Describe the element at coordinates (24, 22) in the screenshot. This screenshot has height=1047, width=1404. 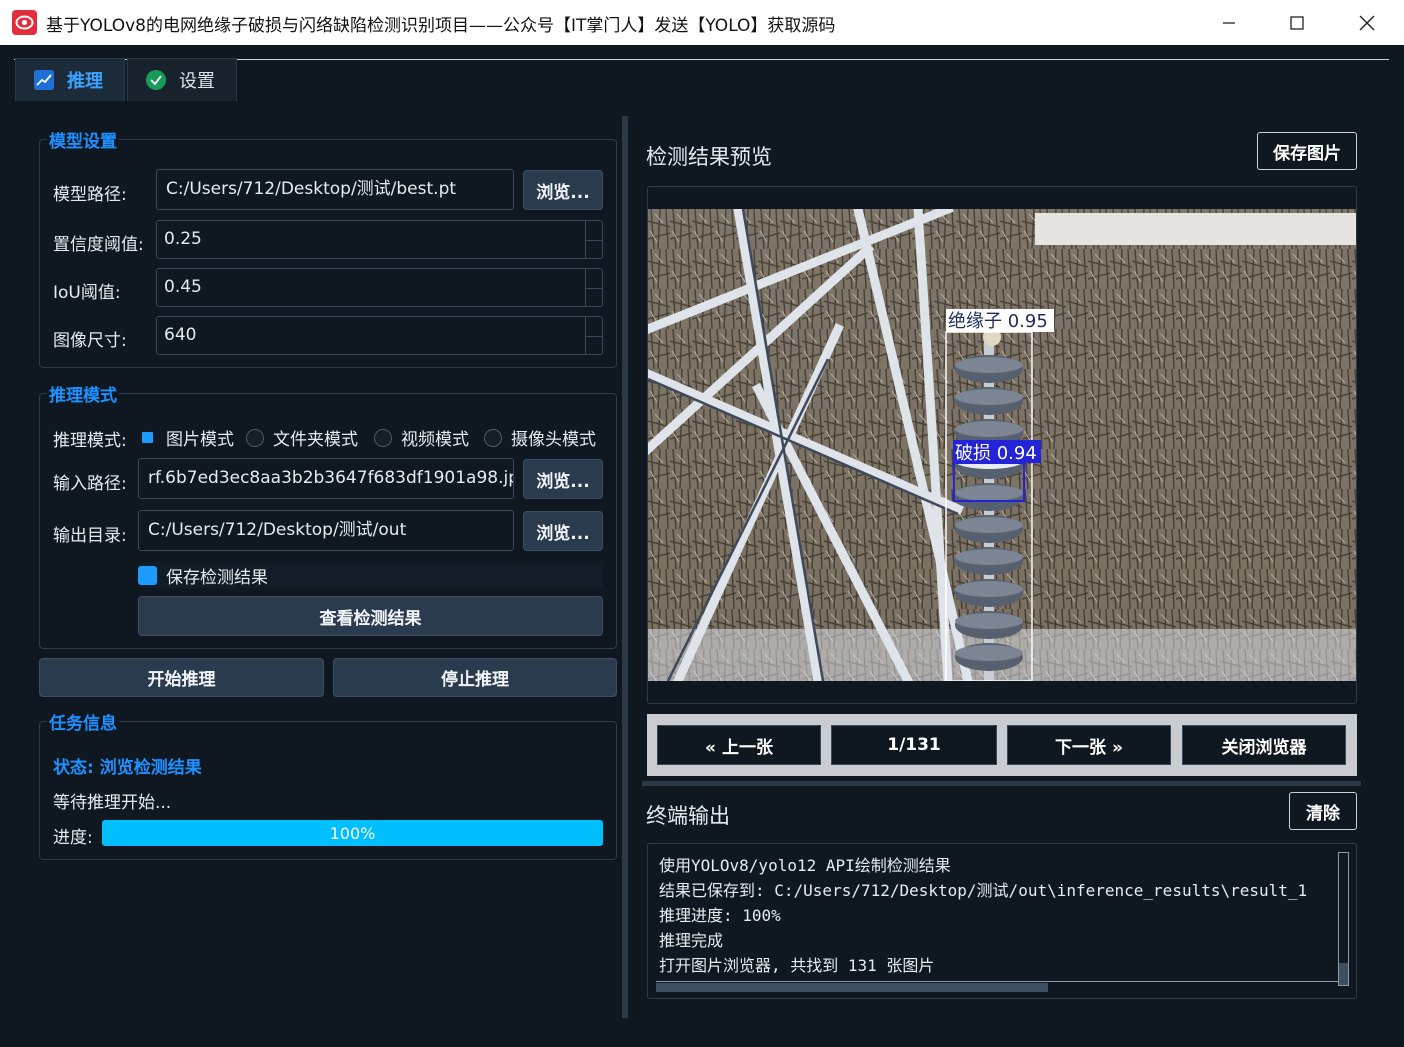
I see `app-logo-icon` at that location.